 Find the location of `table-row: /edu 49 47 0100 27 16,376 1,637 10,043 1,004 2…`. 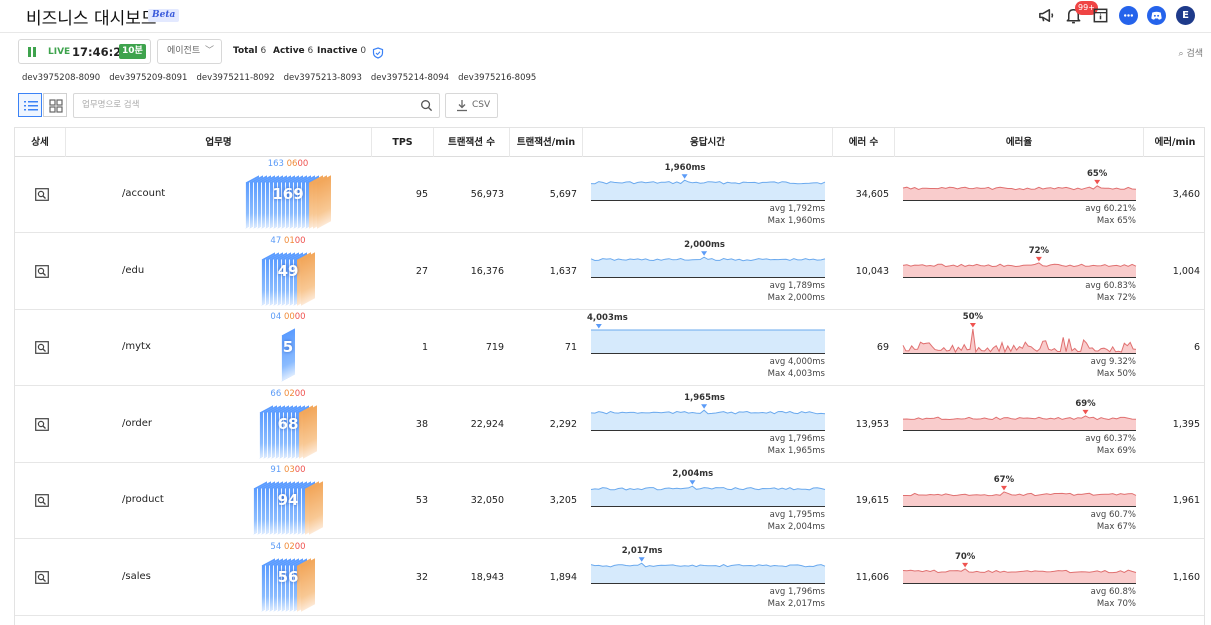

table-row: /edu 49 47 0100 27 16,376 1,637 10,043 1,004 2… is located at coordinates (609, 272).